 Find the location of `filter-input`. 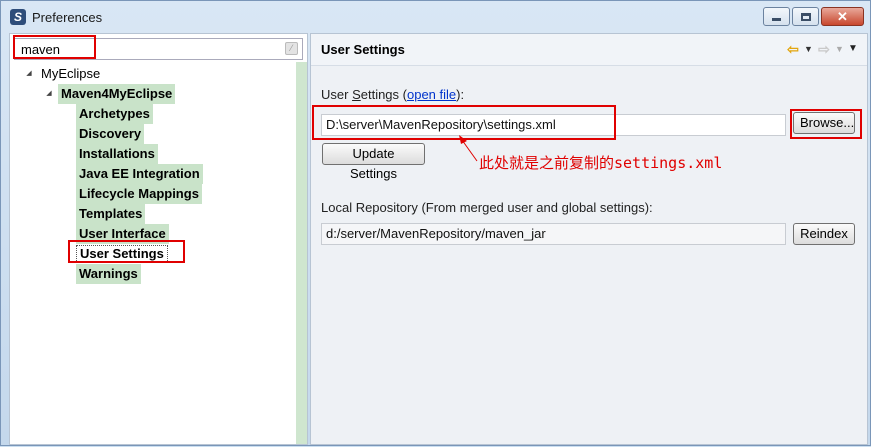

filter-input is located at coordinates (145, 49).